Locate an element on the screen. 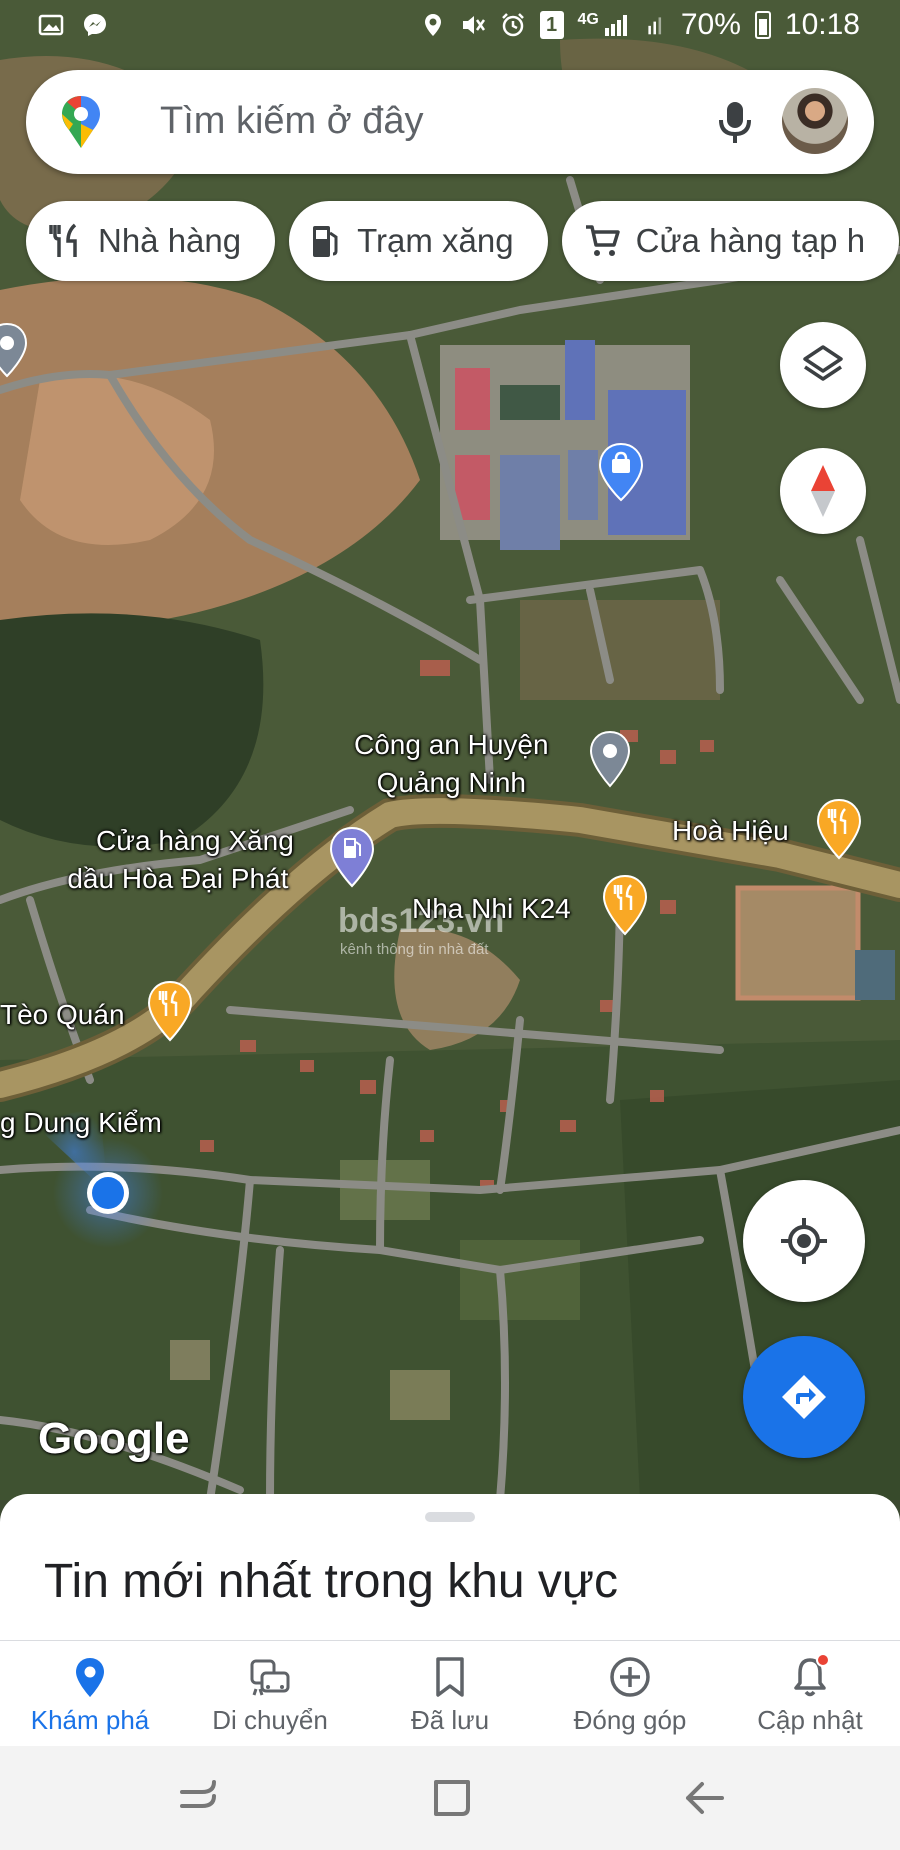  battery-icon is located at coordinates (762, 25).